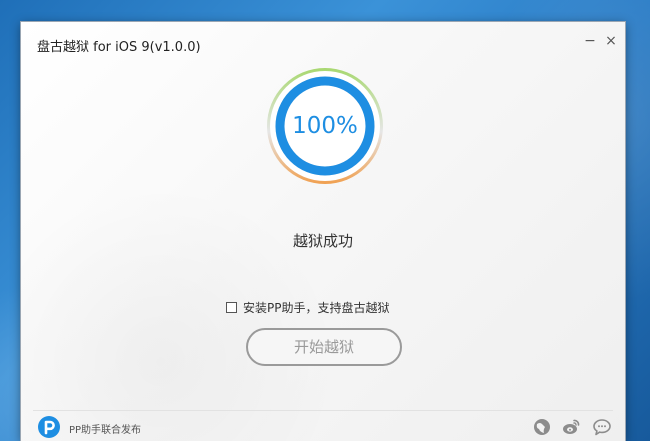 The height and width of the screenshot is (441, 650). I want to click on progress-percent: 100%, so click(325, 126).